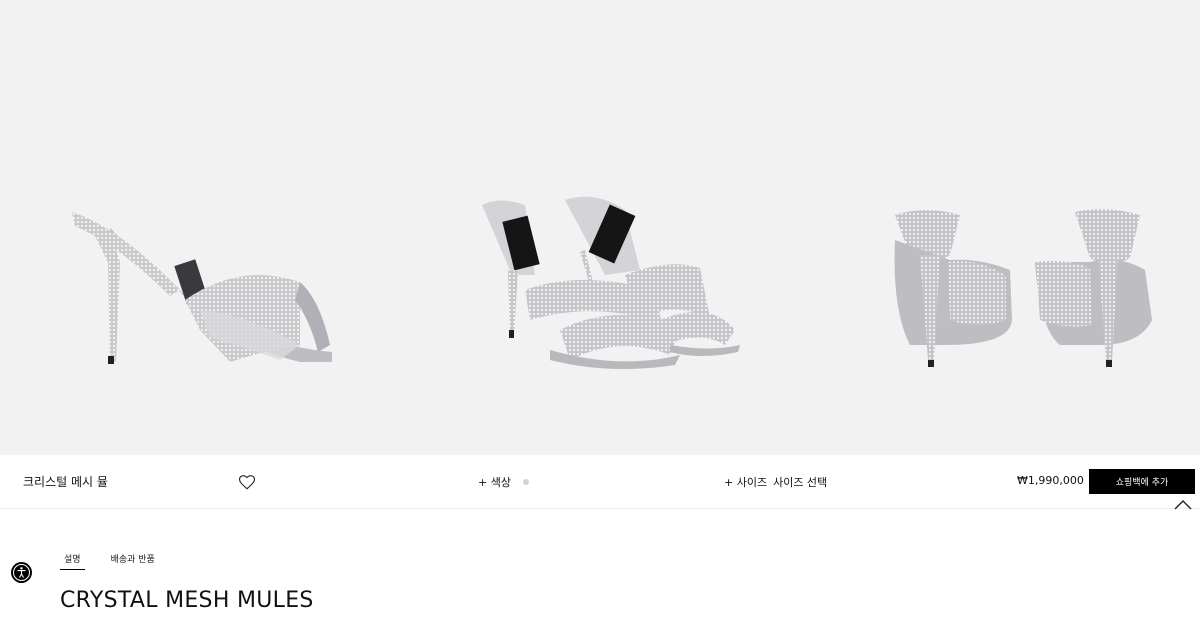 The image size is (1200, 618). I want to click on chevron-up-icon, so click(1183, 504).